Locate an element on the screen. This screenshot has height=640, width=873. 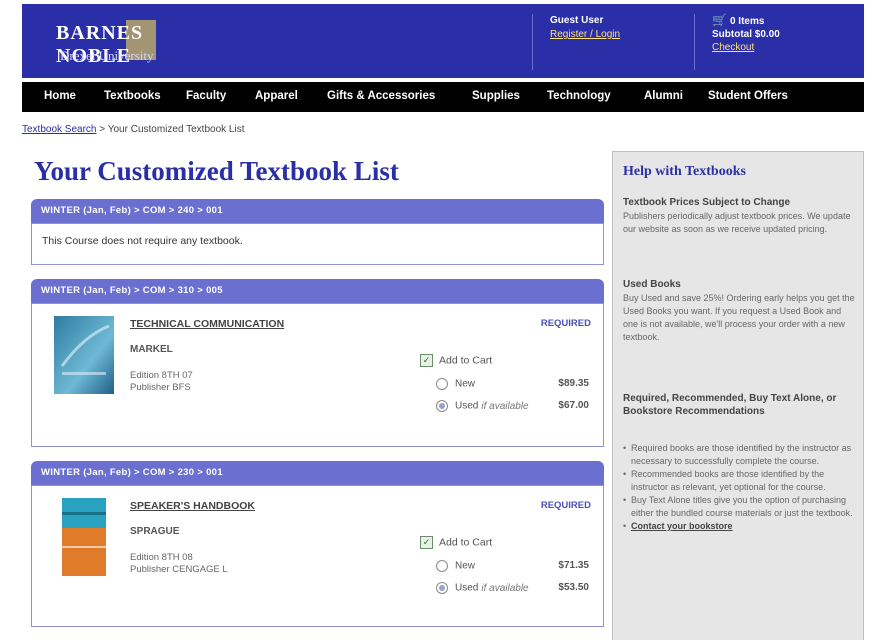
page-title: Your Customized Textbook List is located at coordinates (216, 171).